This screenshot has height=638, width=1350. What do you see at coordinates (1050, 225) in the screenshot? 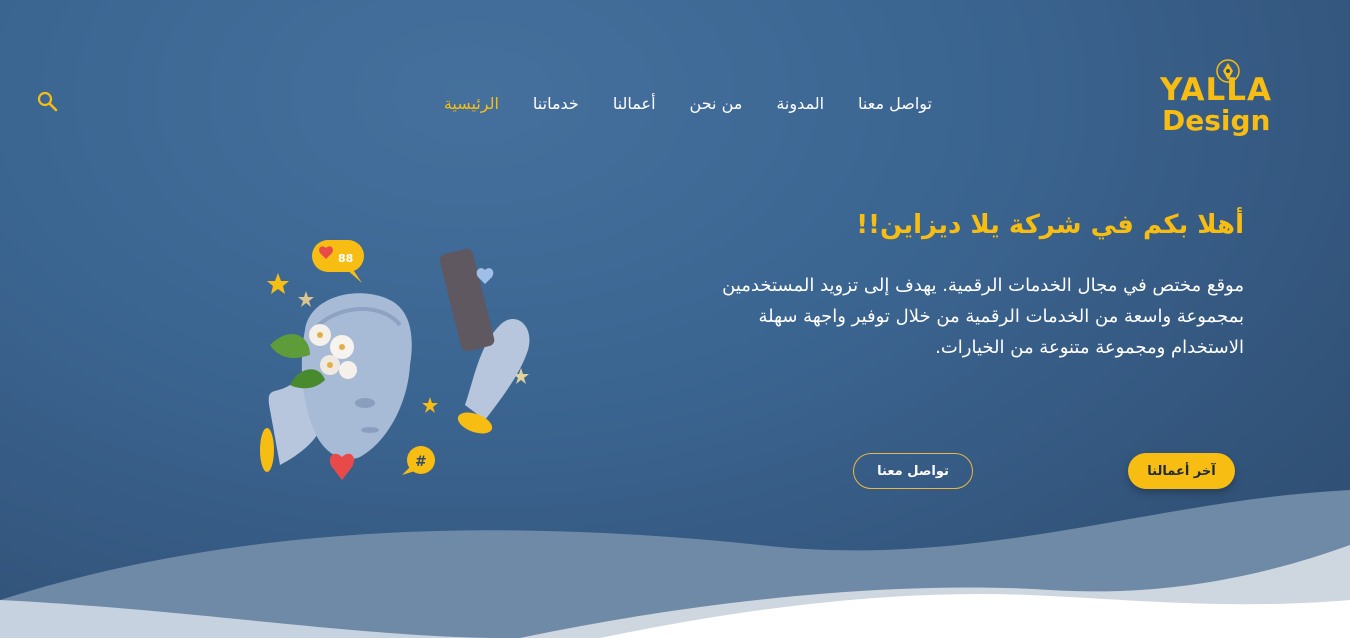
I see `hero-title: أهلا بكم في شركة يلا ديزاين!!` at bounding box center [1050, 225].